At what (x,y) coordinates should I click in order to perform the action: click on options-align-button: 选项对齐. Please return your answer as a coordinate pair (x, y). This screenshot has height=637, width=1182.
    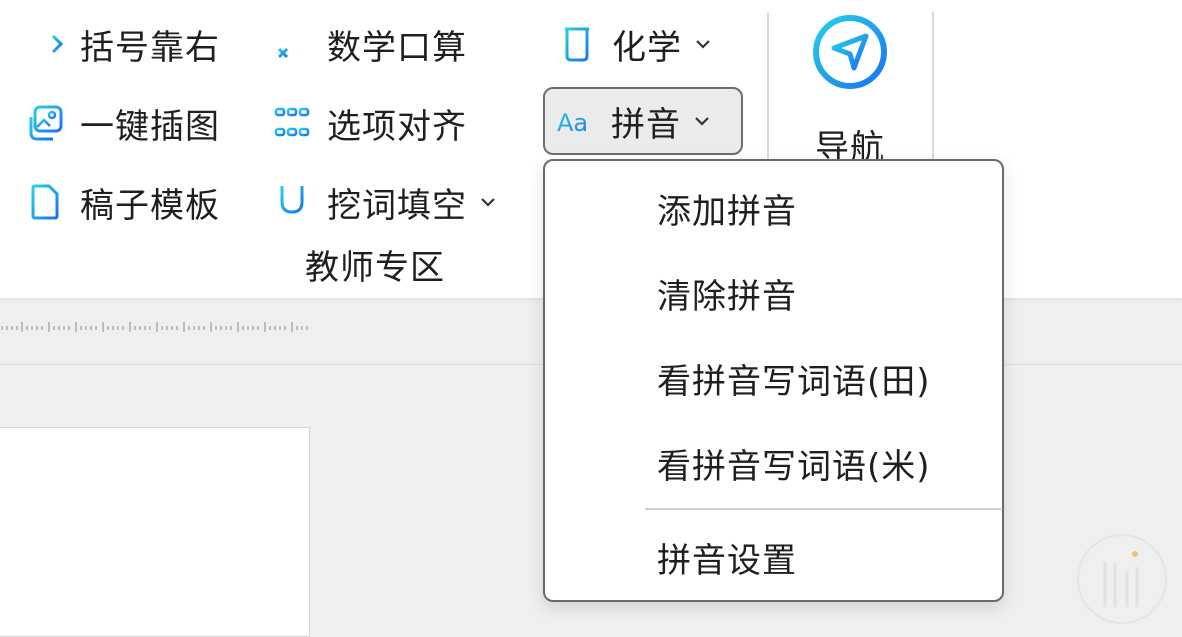
    Looking at the image, I should click on (369, 123).